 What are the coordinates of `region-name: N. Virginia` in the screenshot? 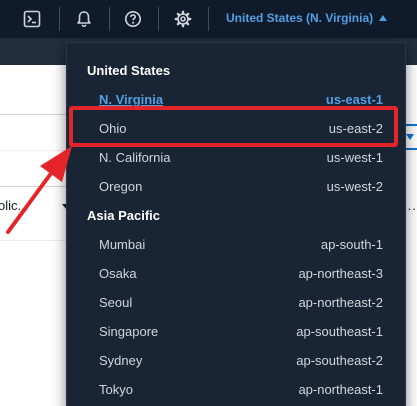 It's located at (131, 99).